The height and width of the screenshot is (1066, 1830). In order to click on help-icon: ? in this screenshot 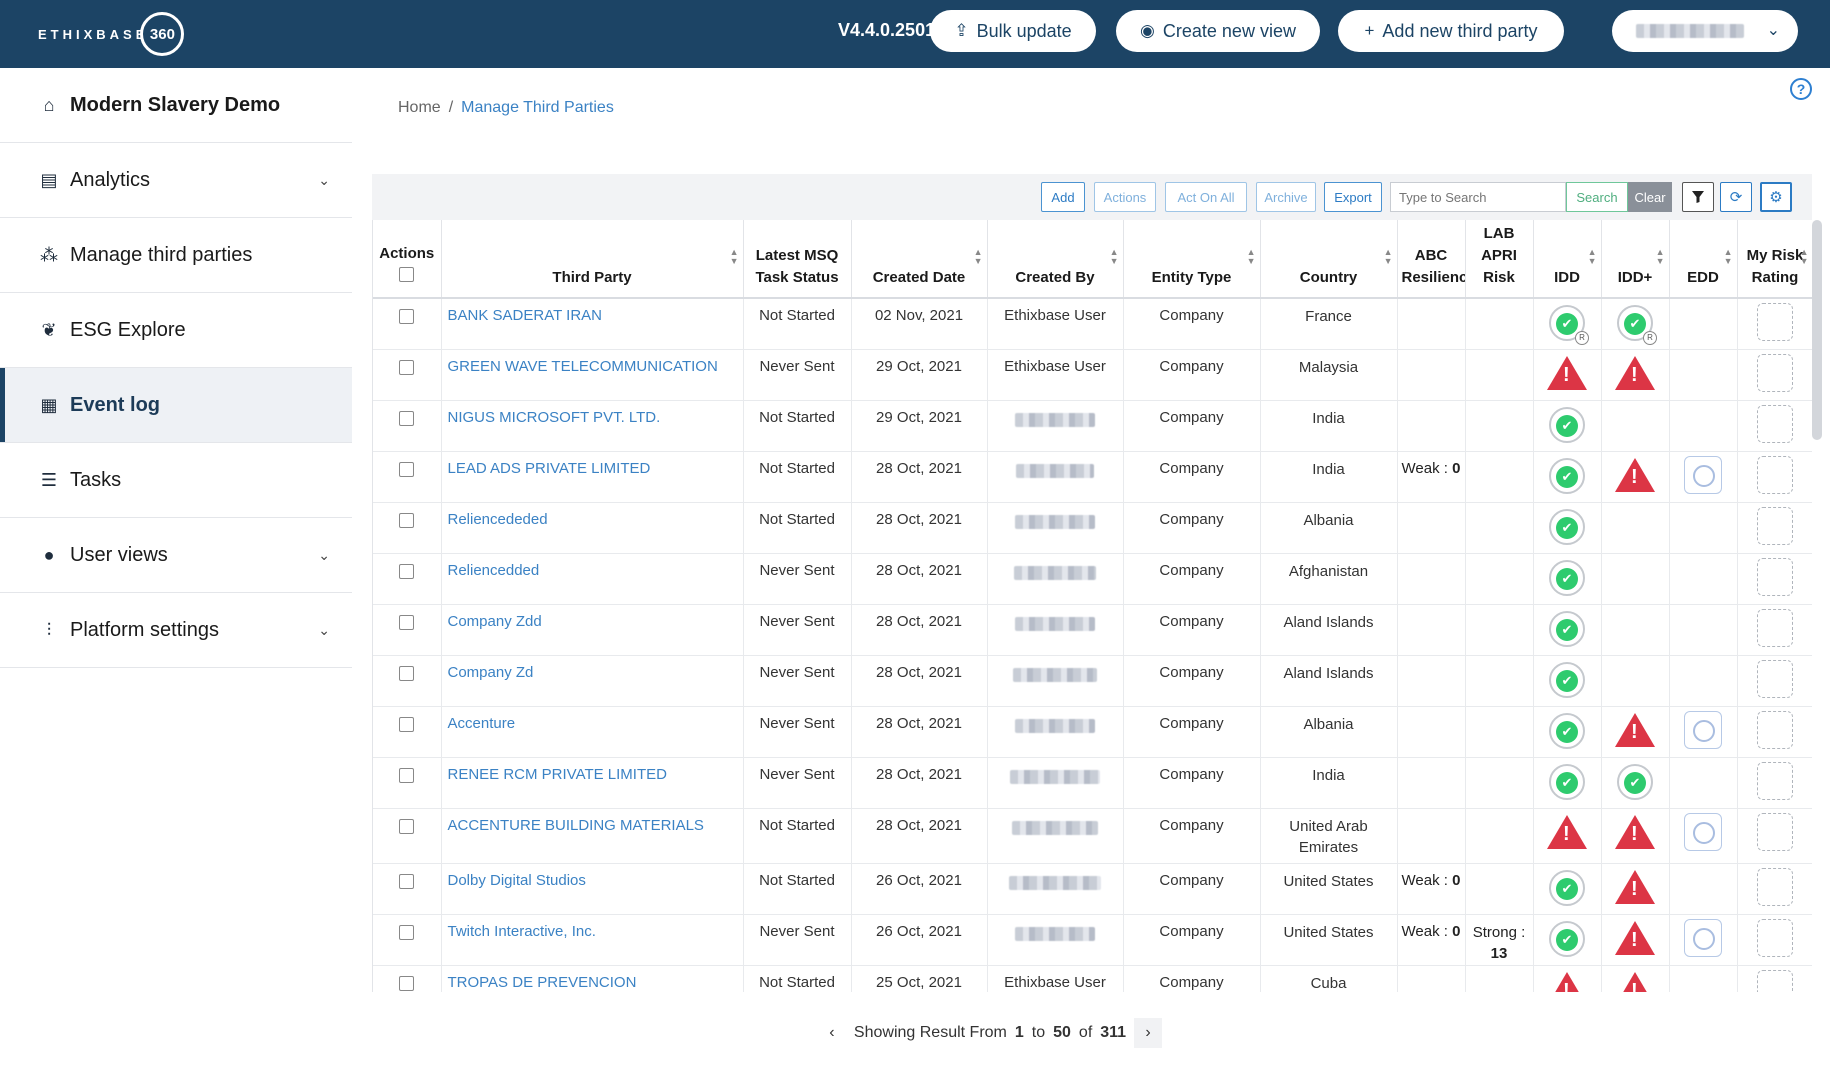, I will do `click(1801, 89)`.